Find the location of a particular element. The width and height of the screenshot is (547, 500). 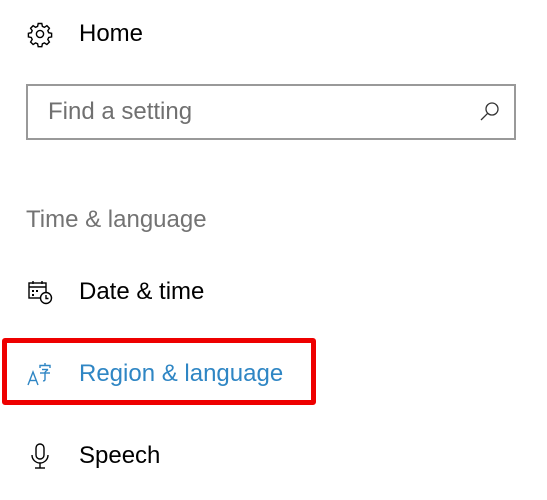

nav-item-region-language: Region & language is located at coordinates (273, 374).